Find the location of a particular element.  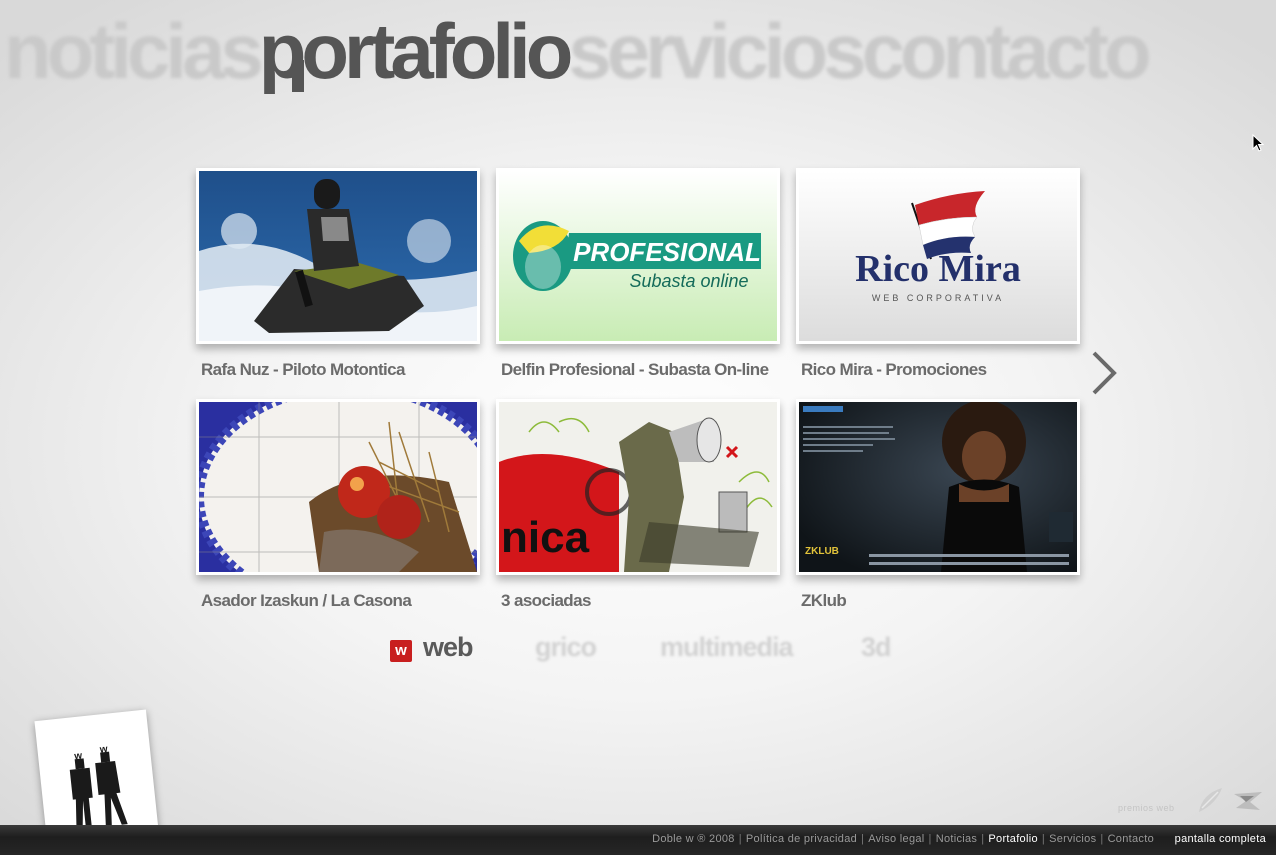

collage-text: nica is located at coordinates (545, 537).